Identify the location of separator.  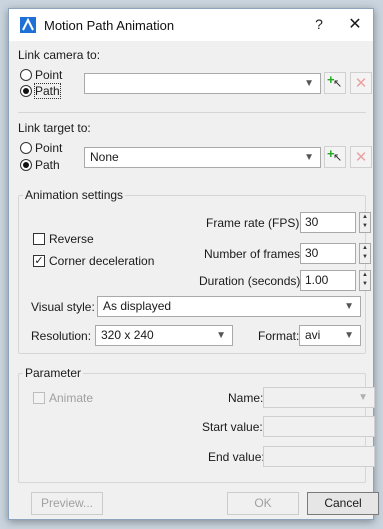
(192, 112).